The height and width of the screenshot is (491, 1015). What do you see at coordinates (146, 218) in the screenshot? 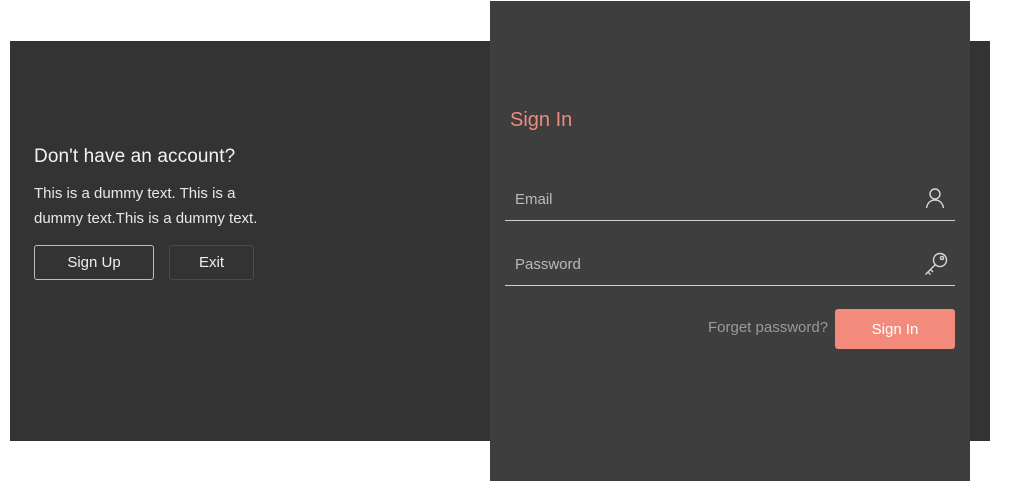
I see `signup-description-line-2: dummy text.This is a dummy text.` at bounding box center [146, 218].